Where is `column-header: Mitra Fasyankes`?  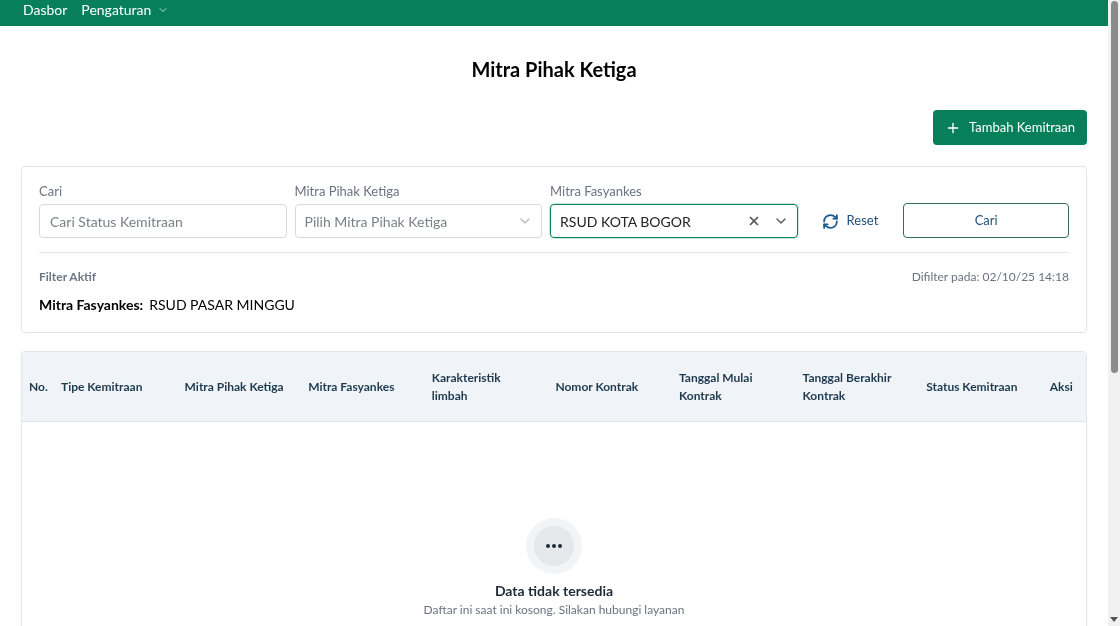 column-header: Mitra Fasyankes is located at coordinates (352, 386).